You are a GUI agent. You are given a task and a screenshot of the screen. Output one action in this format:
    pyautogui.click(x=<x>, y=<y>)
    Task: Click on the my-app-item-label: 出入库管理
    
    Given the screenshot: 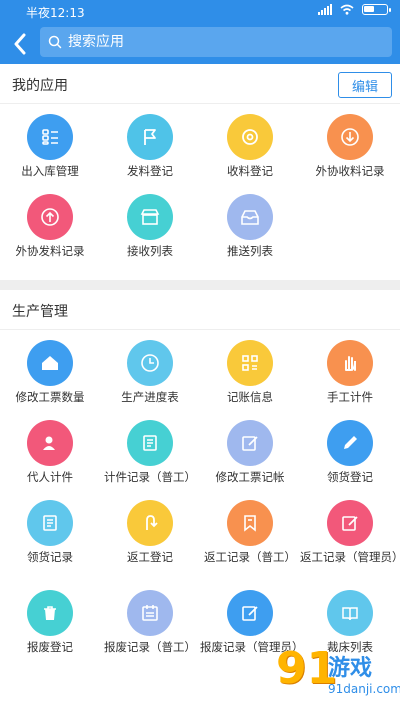 What is the action you would take?
    pyautogui.click(x=50, y=171)
    